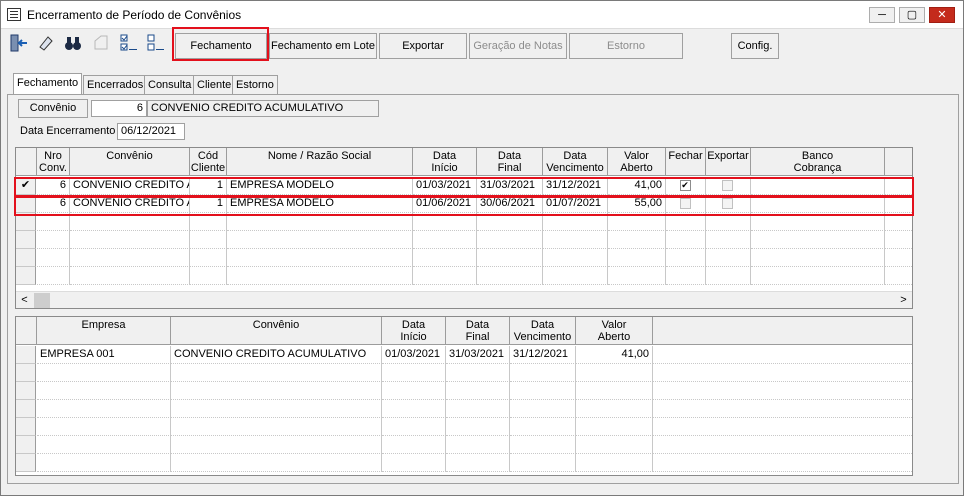 The height and width of the screenshot is (496, 964). What do you see at coordinates (614, 331) in the screenshot?
I see `col-header-valor-aberto-2: Valor Aberto` at bounding box center [614, 331].